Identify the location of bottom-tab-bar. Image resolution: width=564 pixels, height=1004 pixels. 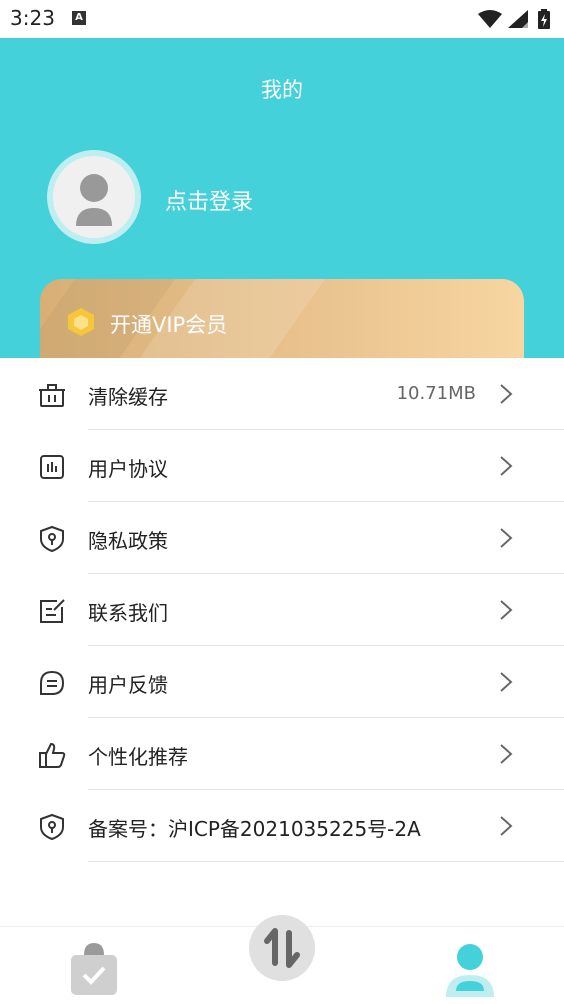
(282, 959).